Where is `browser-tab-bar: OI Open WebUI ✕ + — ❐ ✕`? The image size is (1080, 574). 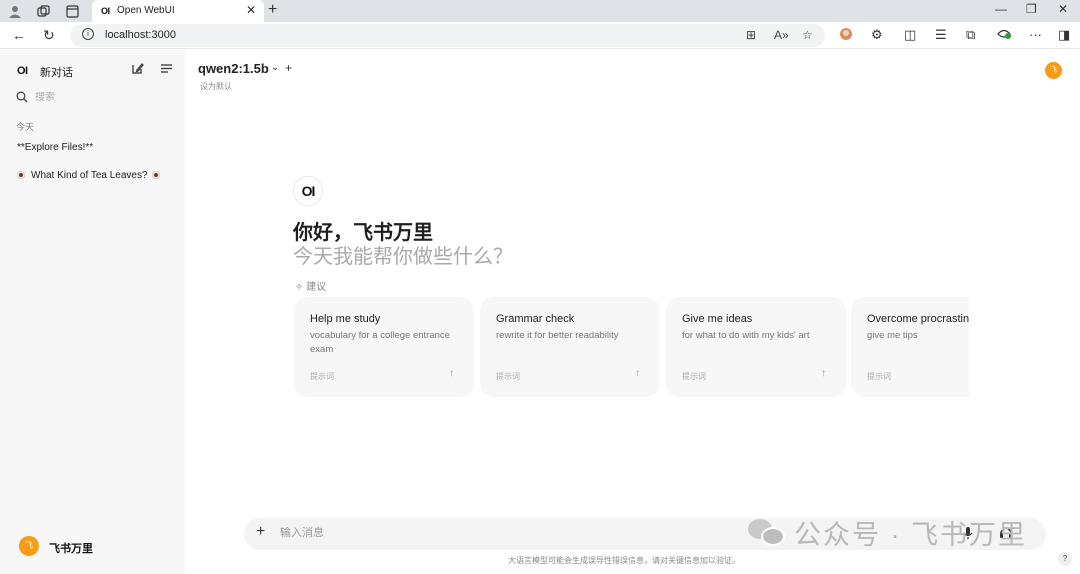
browser-tab-bar: OI Open WebUI ✕ + — ❐ ✕ is located at coordinates (540, 11).